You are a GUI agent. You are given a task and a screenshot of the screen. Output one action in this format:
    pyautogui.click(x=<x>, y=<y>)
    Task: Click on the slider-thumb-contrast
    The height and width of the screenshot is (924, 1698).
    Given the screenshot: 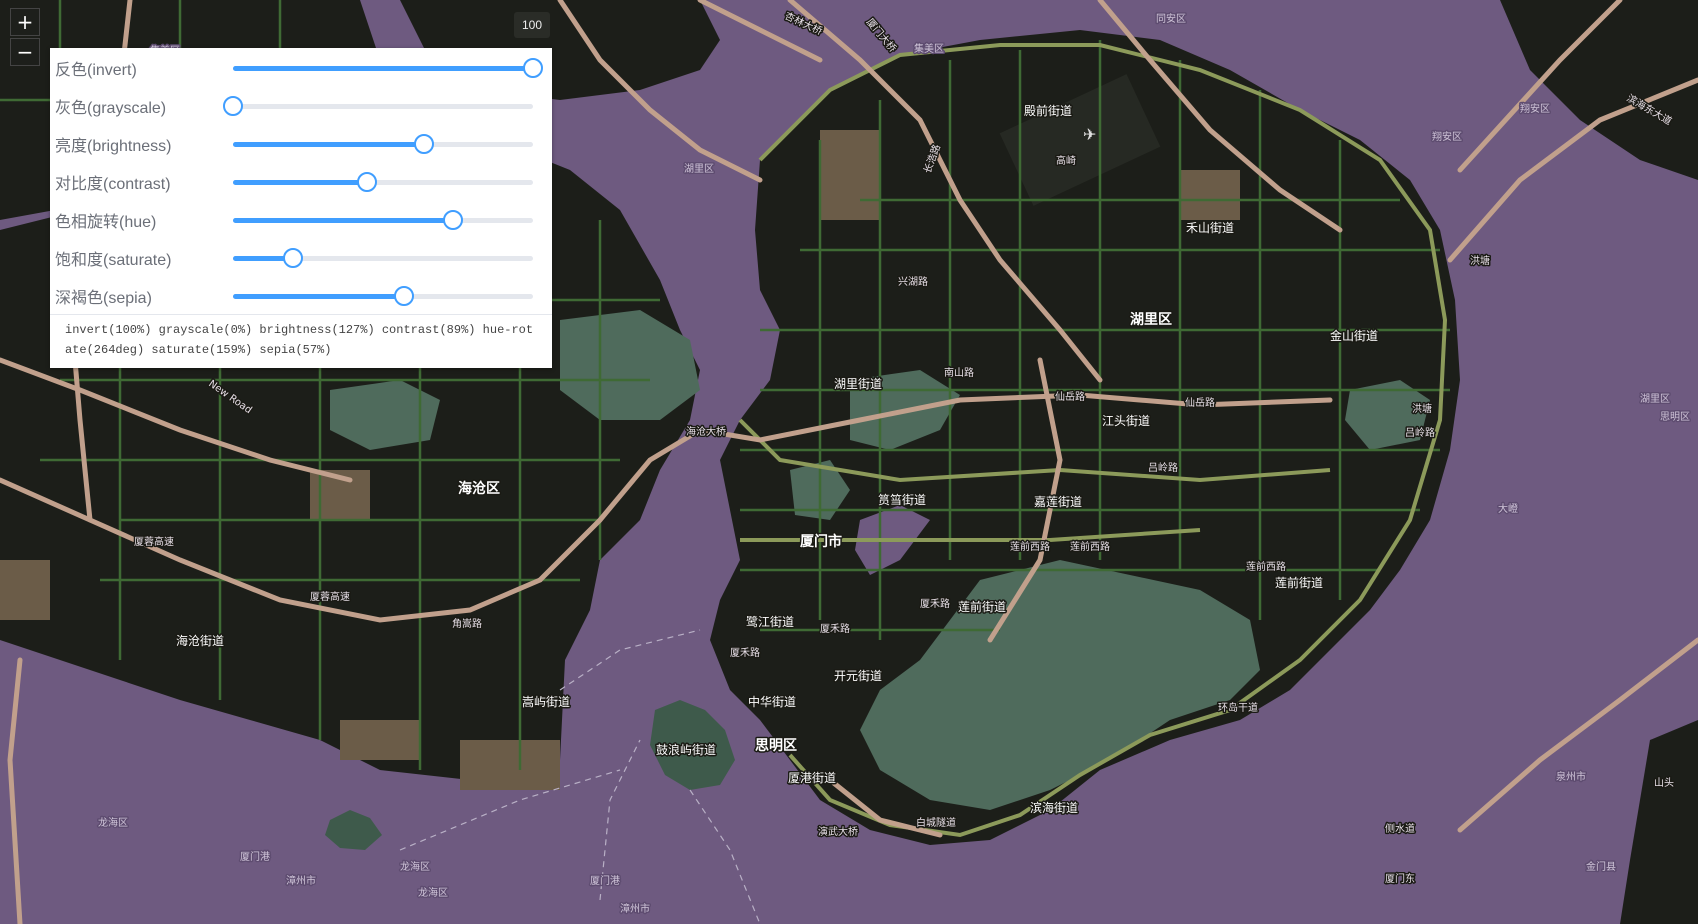 What is the action you would take?
    pyautogui.click(x=366, y=182)
    